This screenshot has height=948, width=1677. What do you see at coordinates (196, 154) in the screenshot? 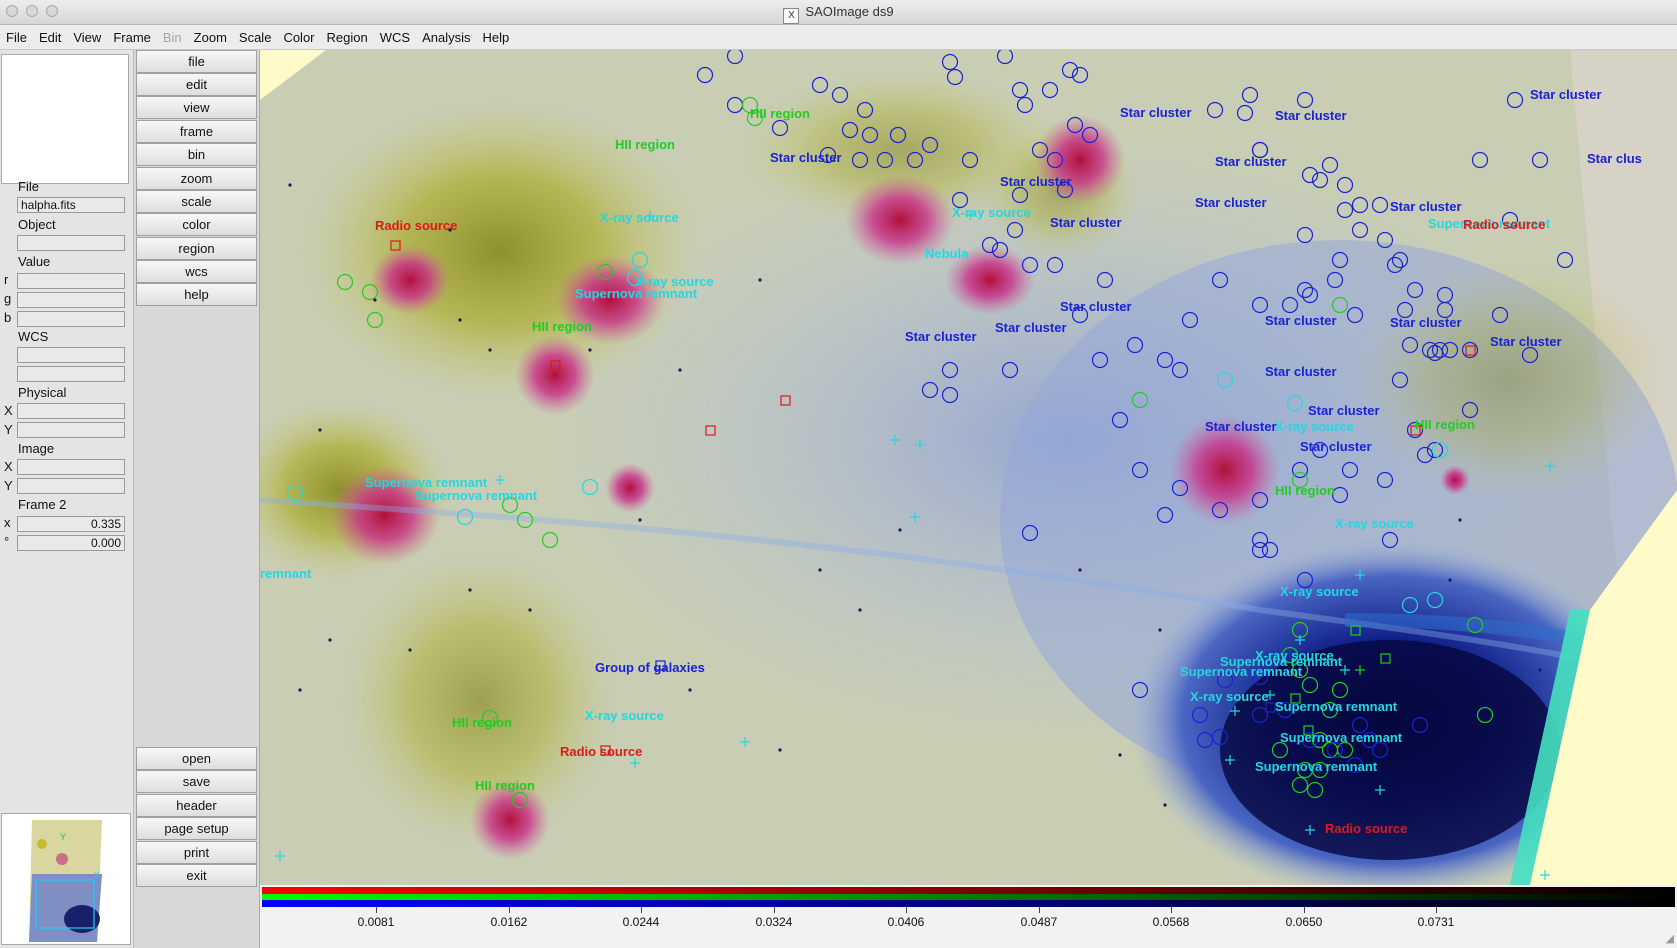
I see `button-bin: bin` at bounding box center [196, 154].